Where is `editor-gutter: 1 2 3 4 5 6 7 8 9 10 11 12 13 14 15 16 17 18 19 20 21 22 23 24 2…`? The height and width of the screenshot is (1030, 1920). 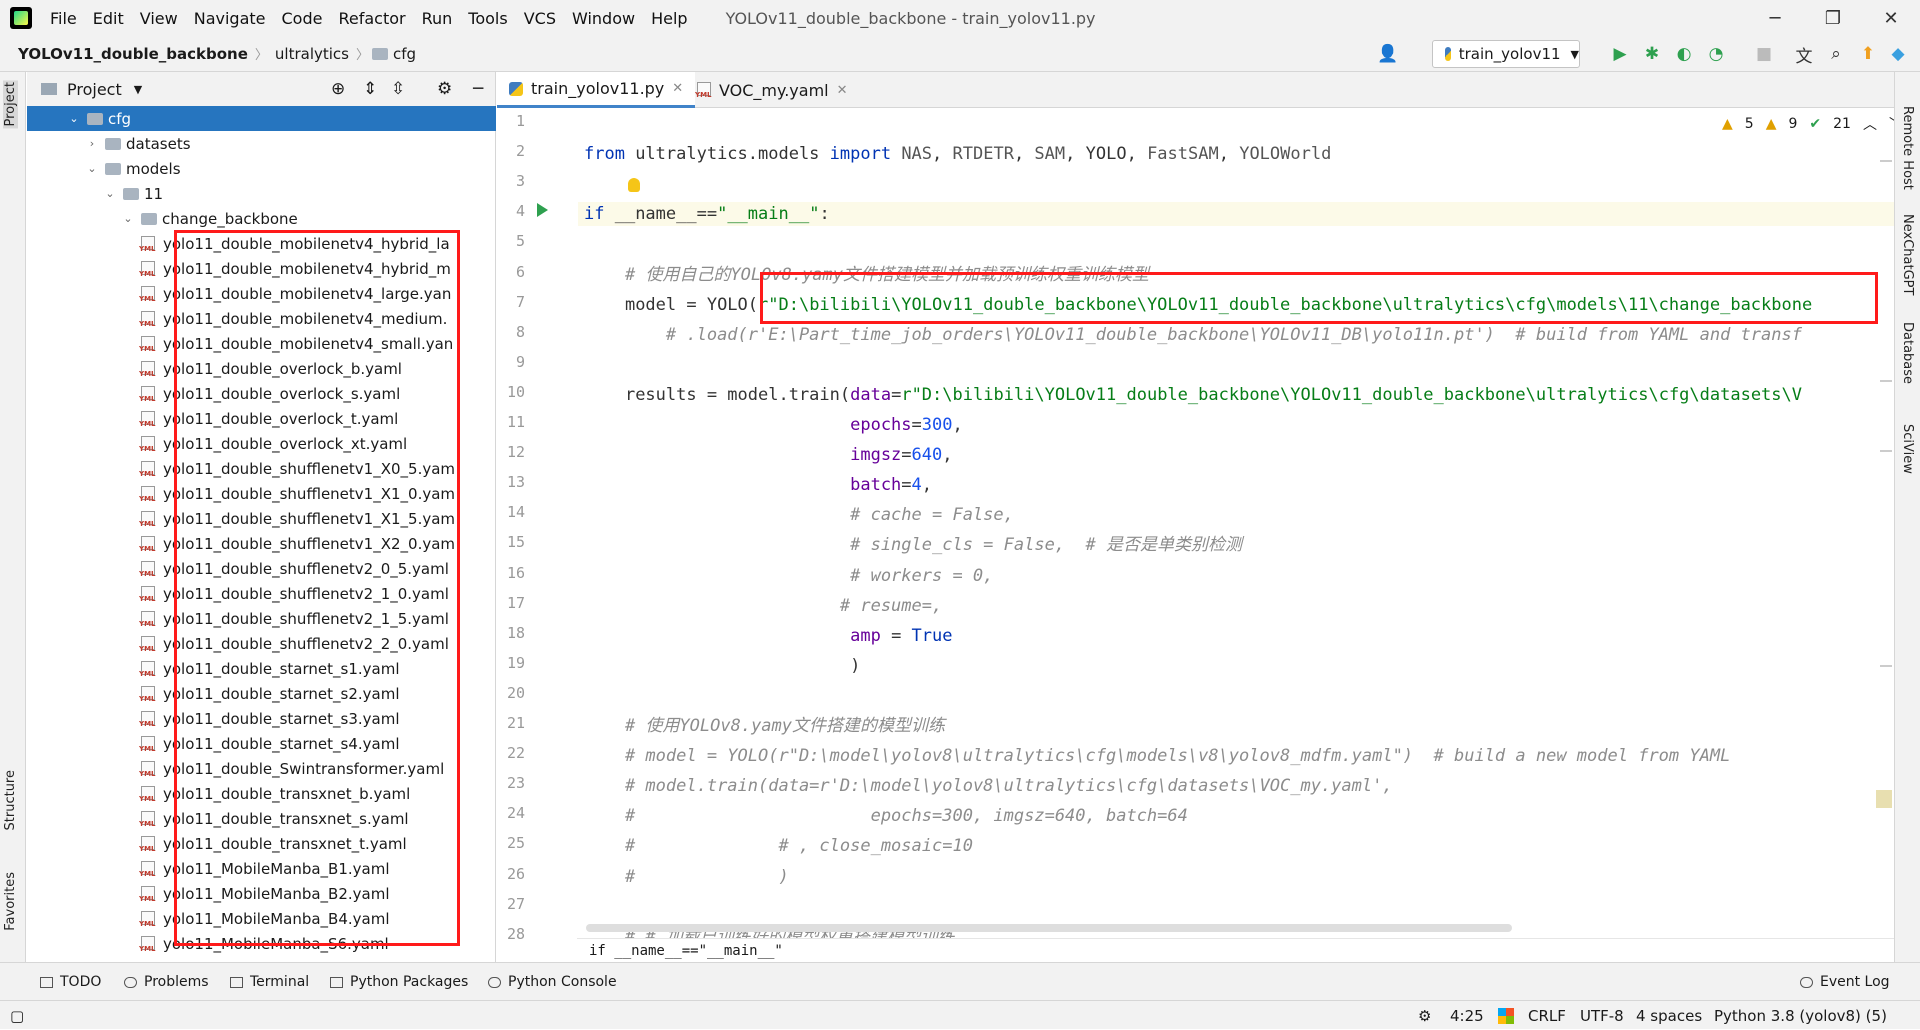
editor-gutter: 1 2 3 4 5 6 7 8 9 10 11 12 13 14 15 16 17 18 19 20 21 22 23 24 2… is located at coordinates (537, 525).